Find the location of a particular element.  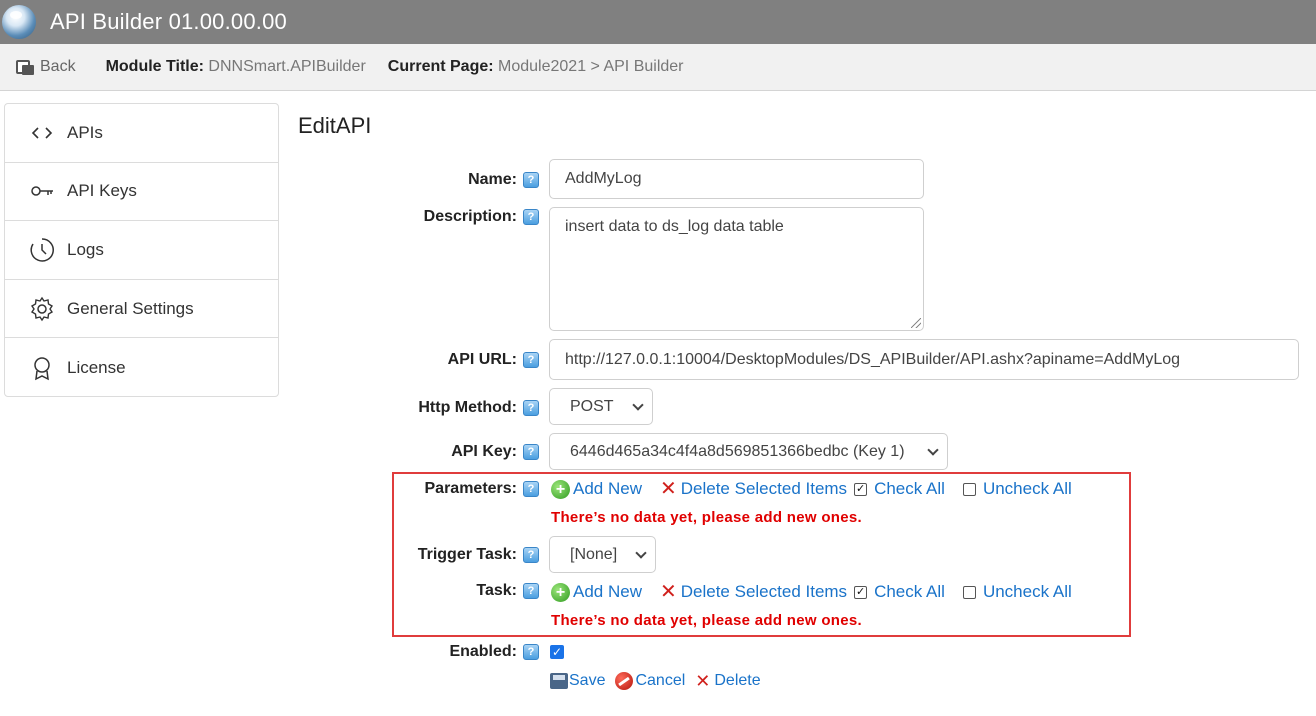

back-label: Back is located at coordinates (58, 66).